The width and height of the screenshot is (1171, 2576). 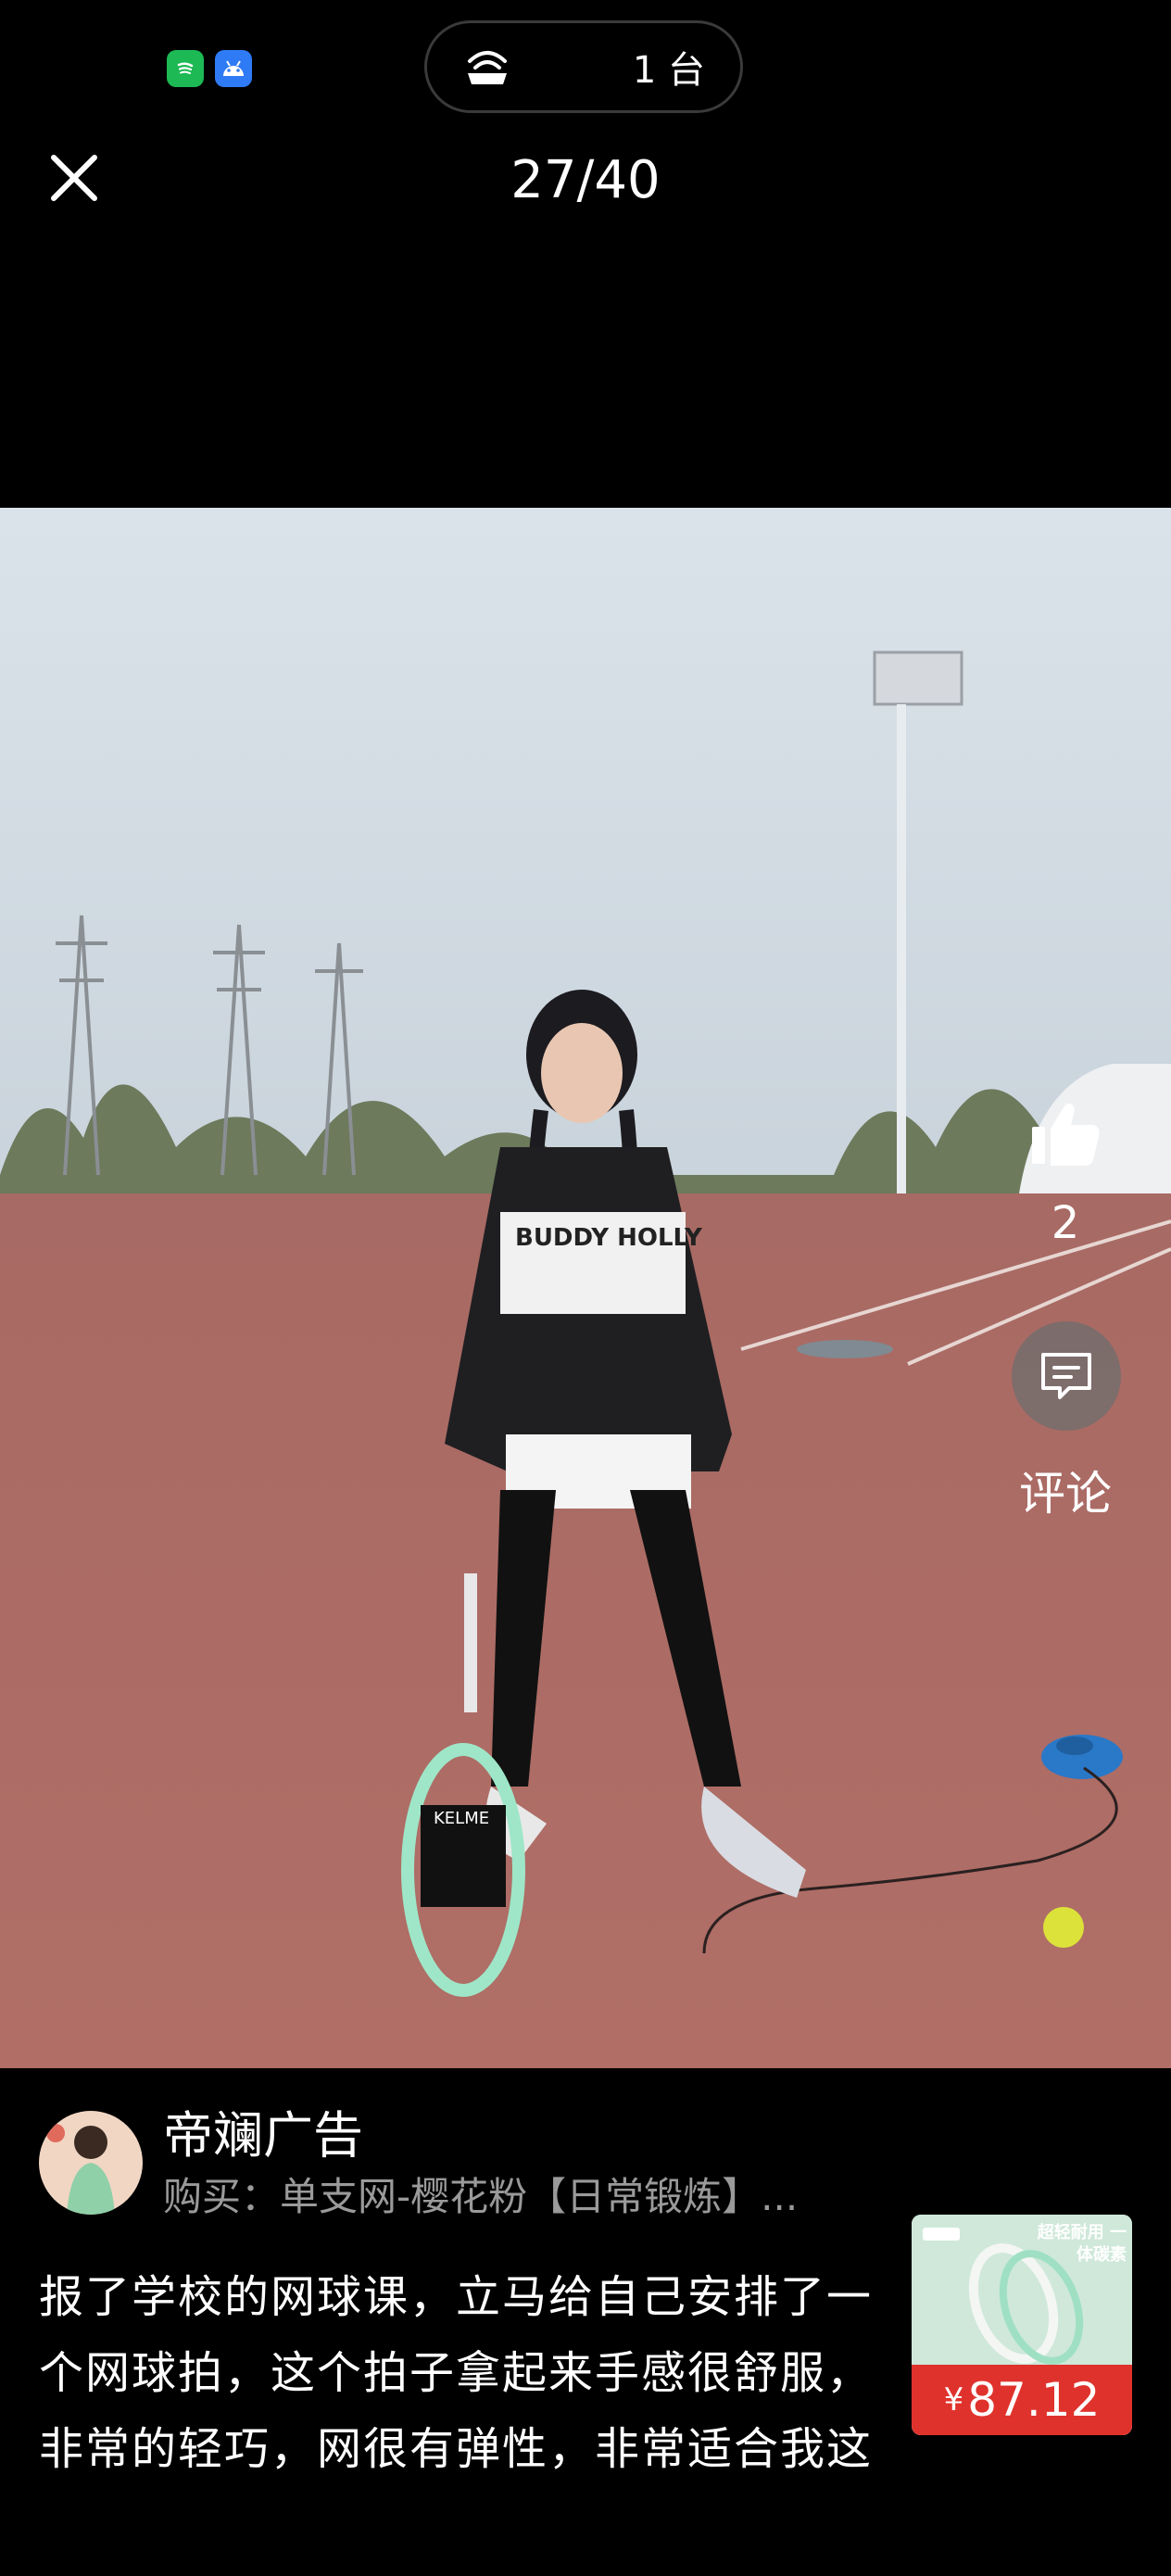 I want to click on comment-label: 评论, so click(x=1066, y=1490).